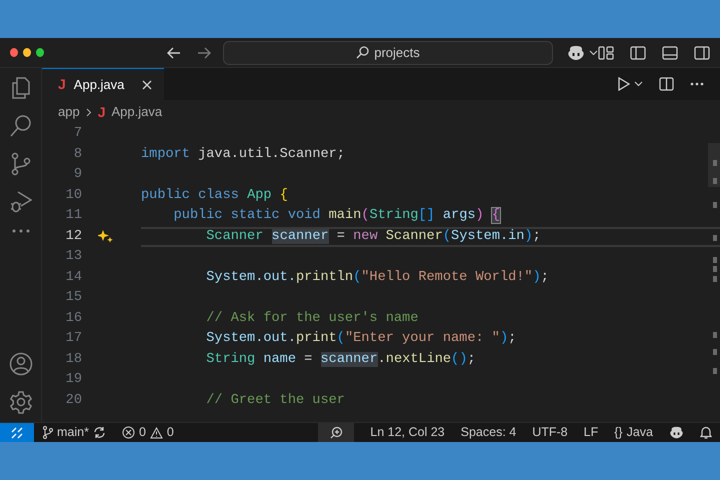  Describe the element at coordinates (666, 84) in the screenshot. I see `split-editor-button` at that location.